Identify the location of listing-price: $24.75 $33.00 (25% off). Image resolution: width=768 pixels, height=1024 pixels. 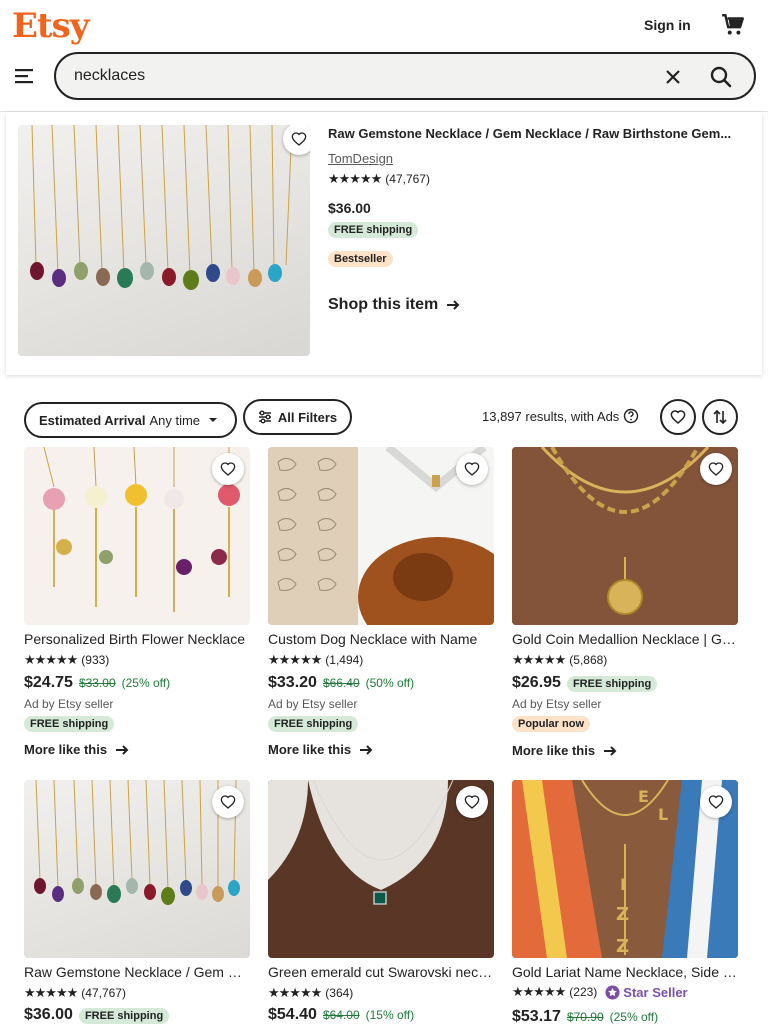
(97, 683).